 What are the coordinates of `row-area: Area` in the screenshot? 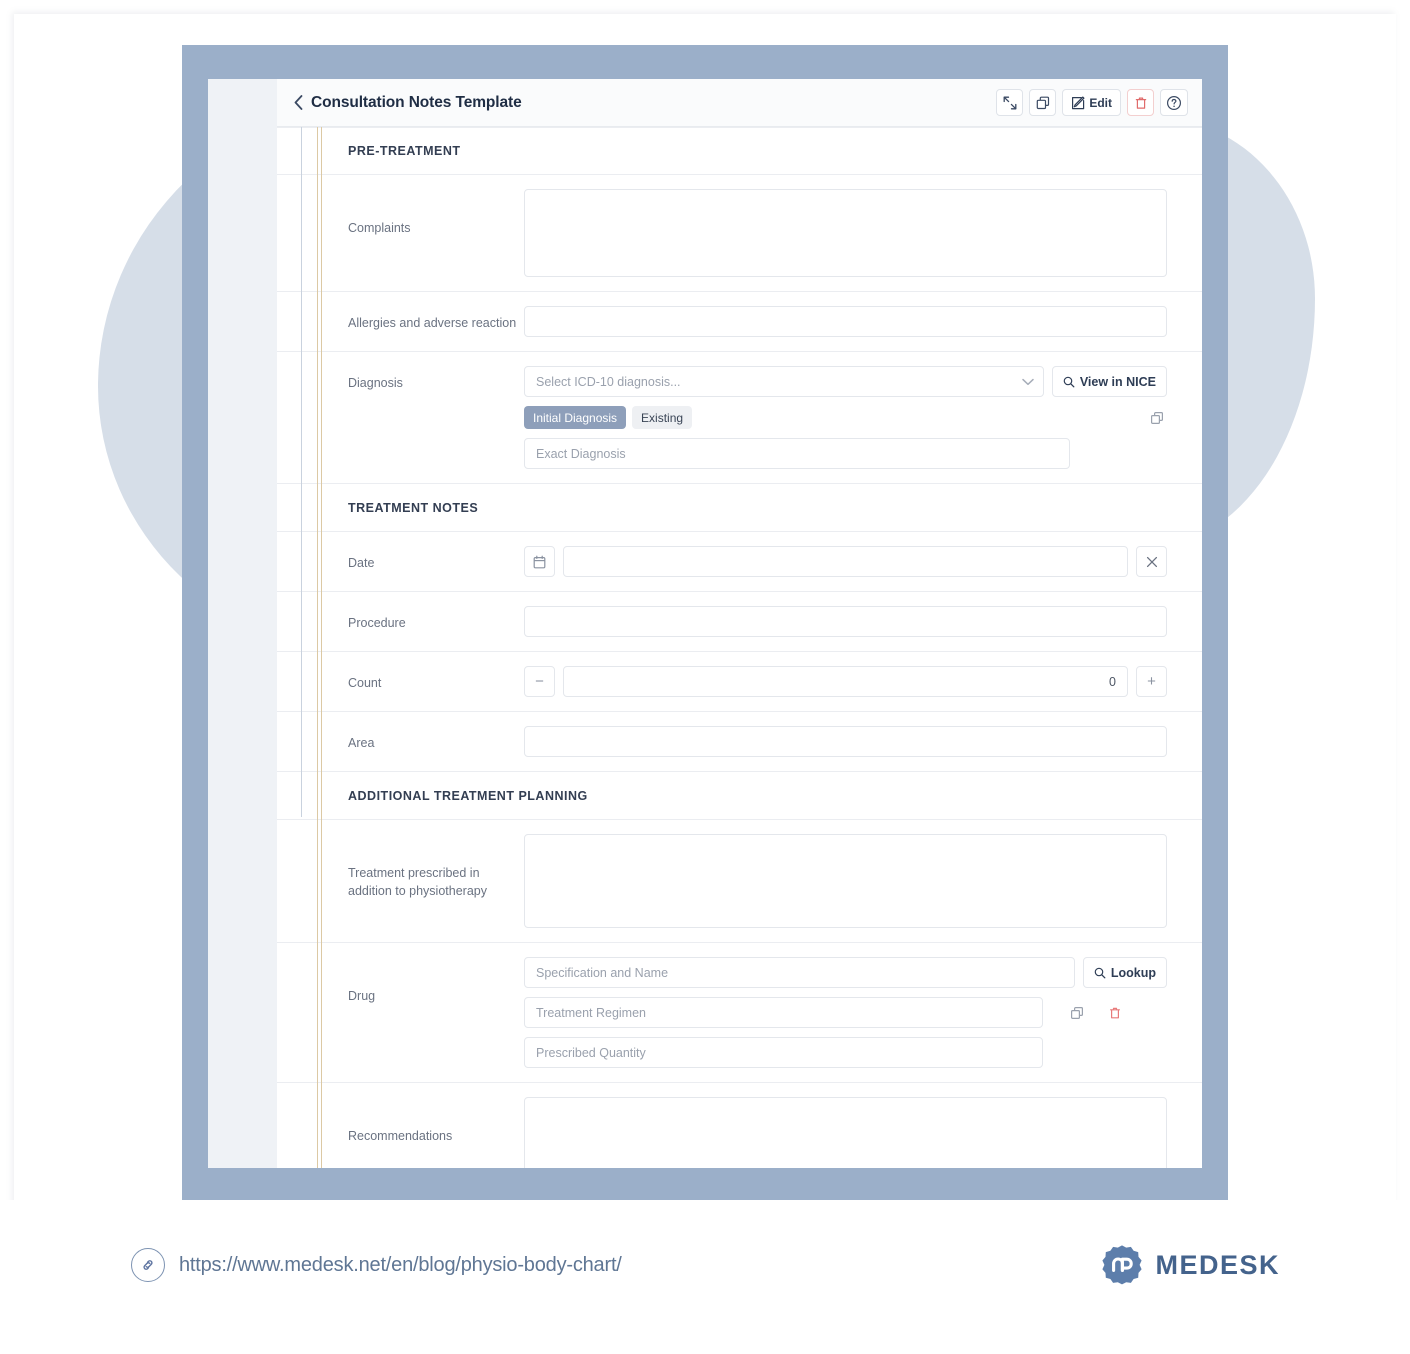 It's located at (739, 742).